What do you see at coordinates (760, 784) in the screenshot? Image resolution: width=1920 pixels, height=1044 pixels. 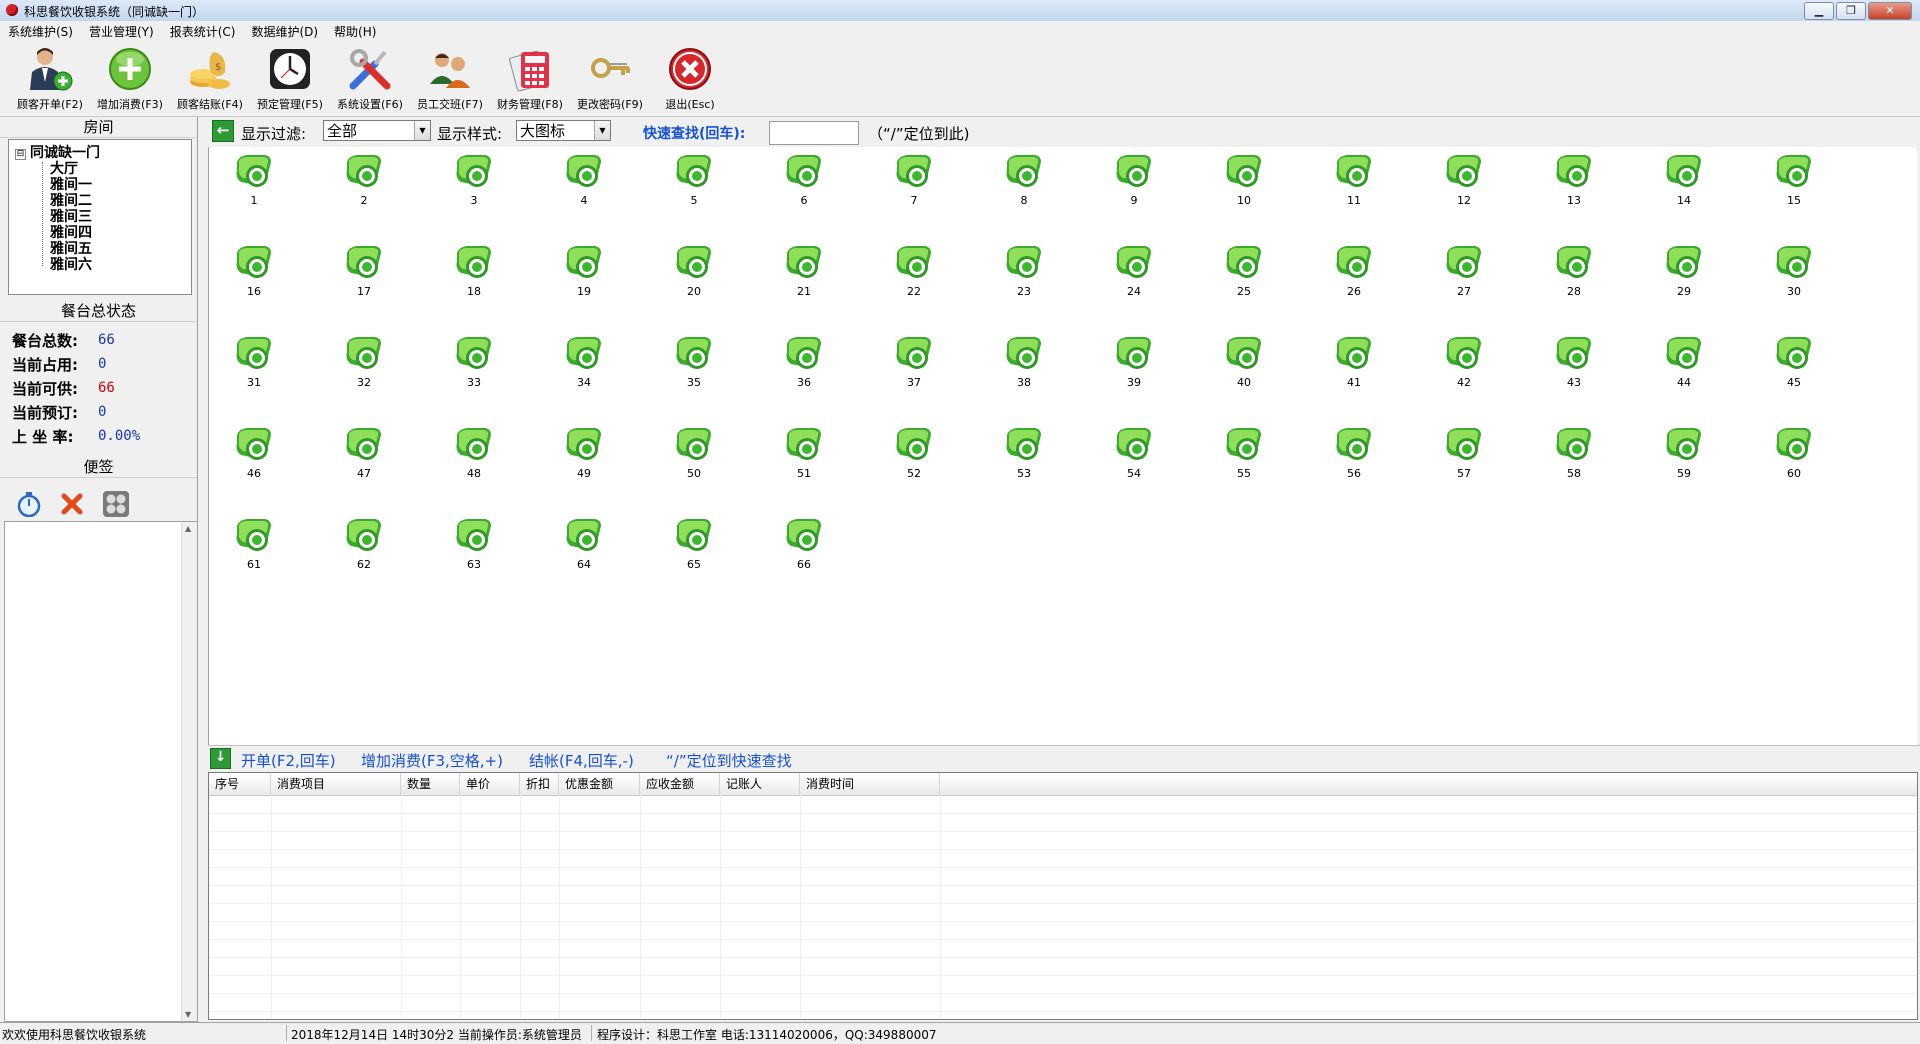 I see `col-recorder: 记账人` at bounding box center [760, 784].